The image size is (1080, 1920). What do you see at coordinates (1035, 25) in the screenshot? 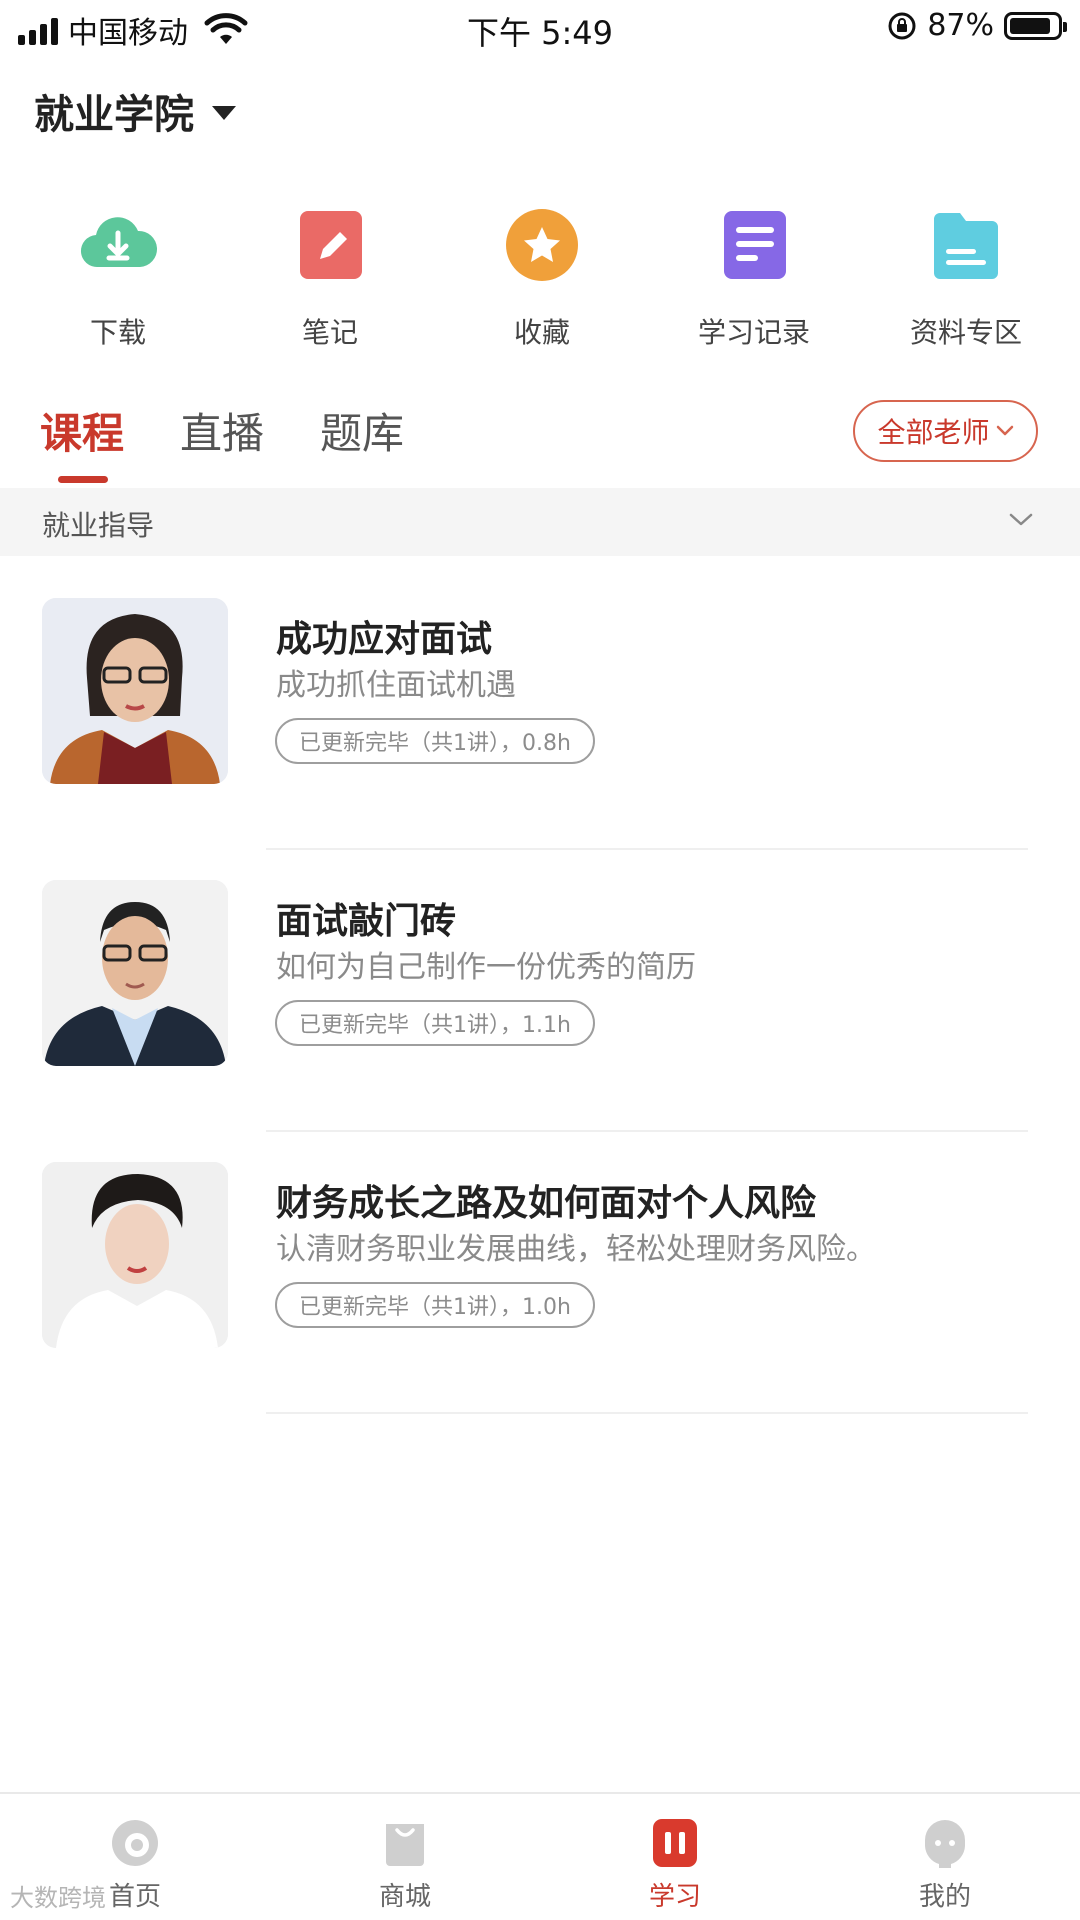
I see `battery-icon` at bounding box center [1035, 25].